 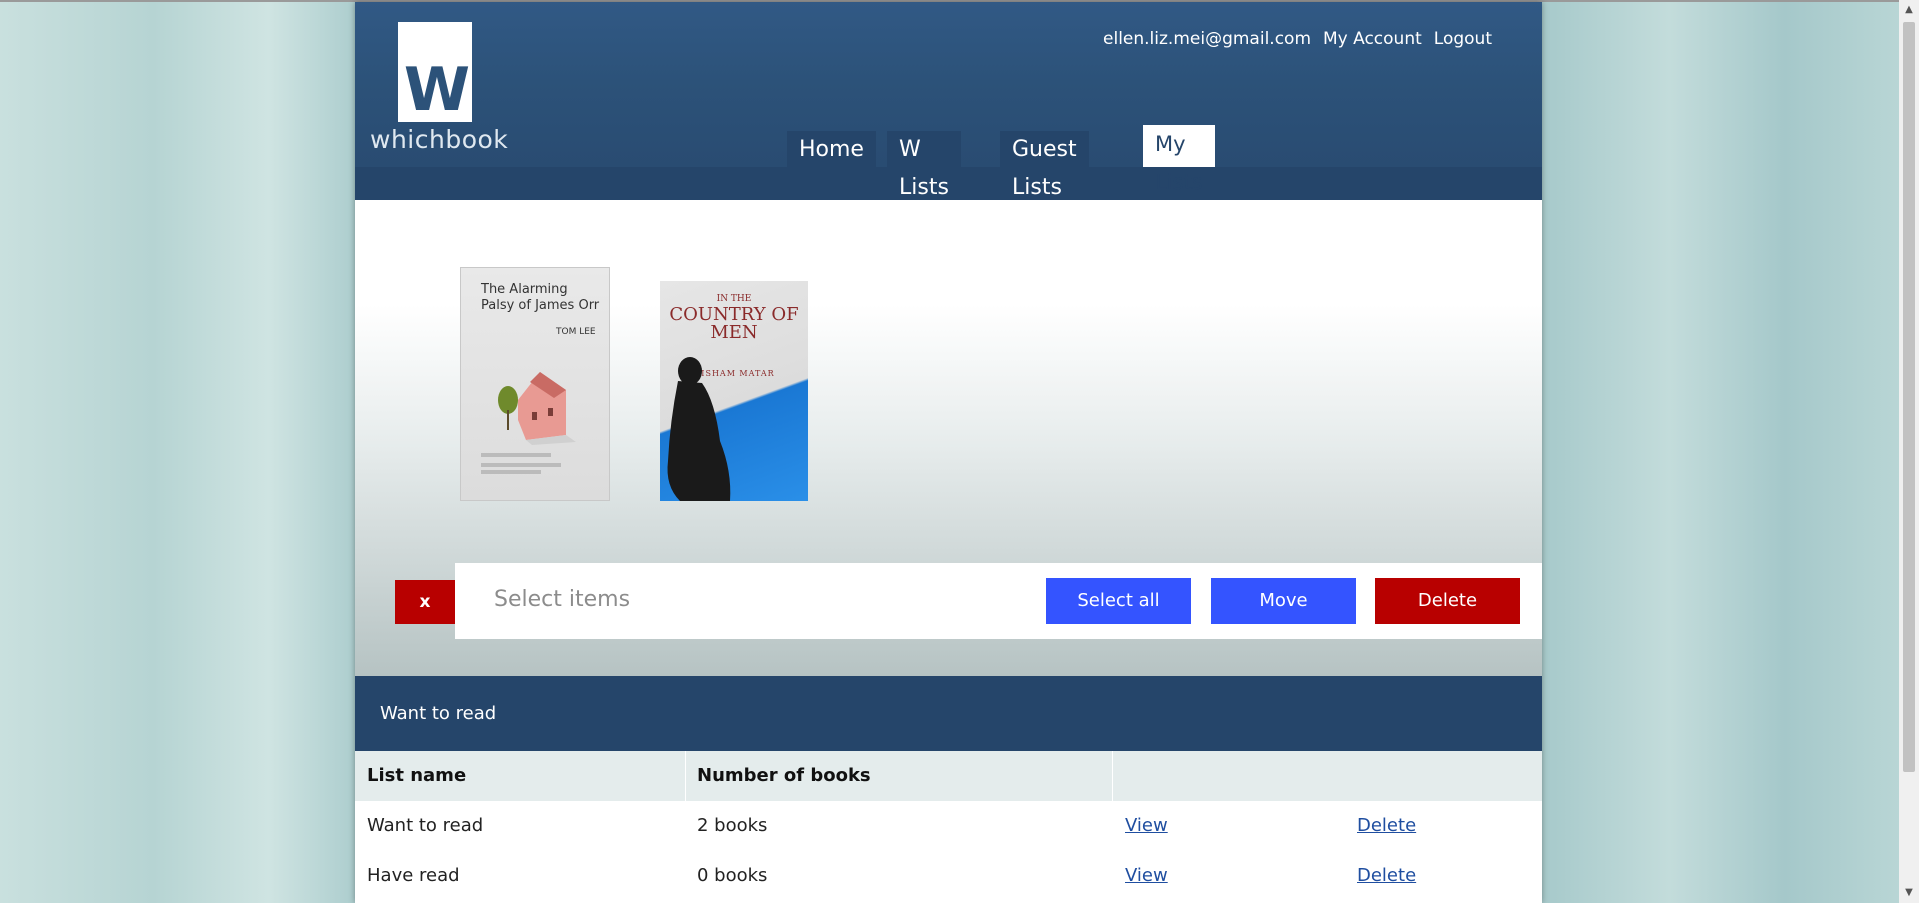 I want to click on house-illustration-icon, so click(x=537, y=408).